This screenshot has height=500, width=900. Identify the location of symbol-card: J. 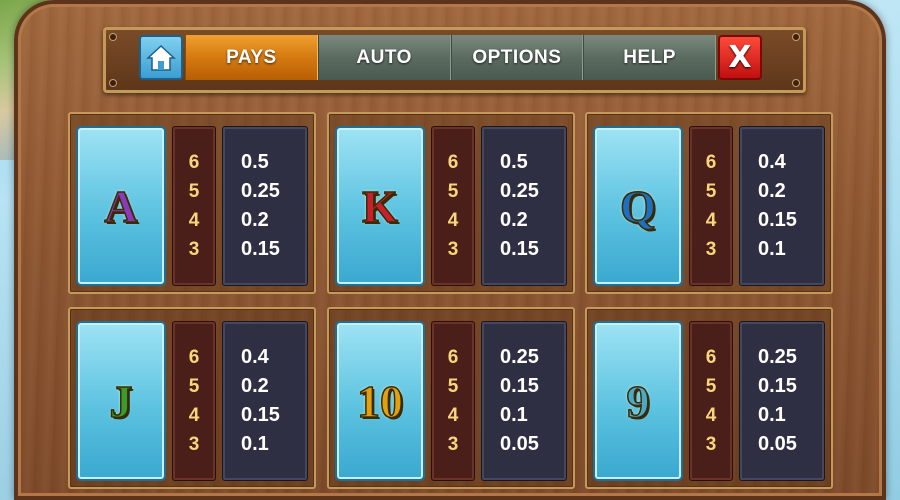
(121, 401).